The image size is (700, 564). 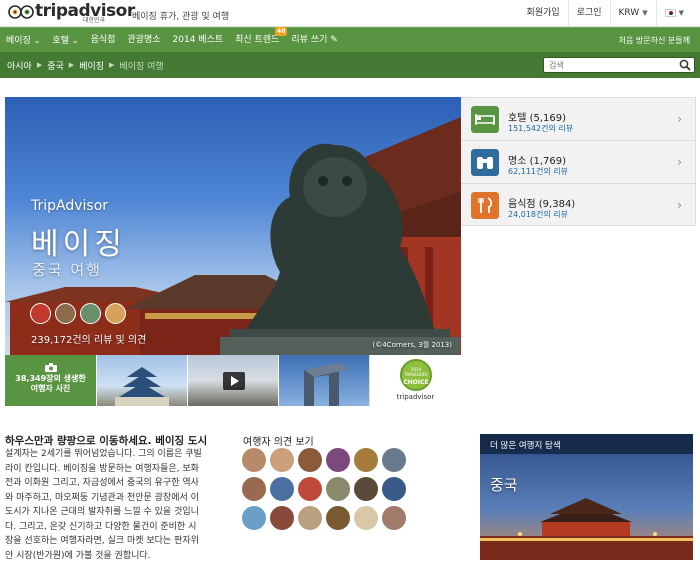 What do you see at coordinates (102, 497) in the screenshot?
I see `intro-line: 와 마주하고, 마오쩌둥 기념관과 천안문 광장에서 이` at bounding box center [102, 497].